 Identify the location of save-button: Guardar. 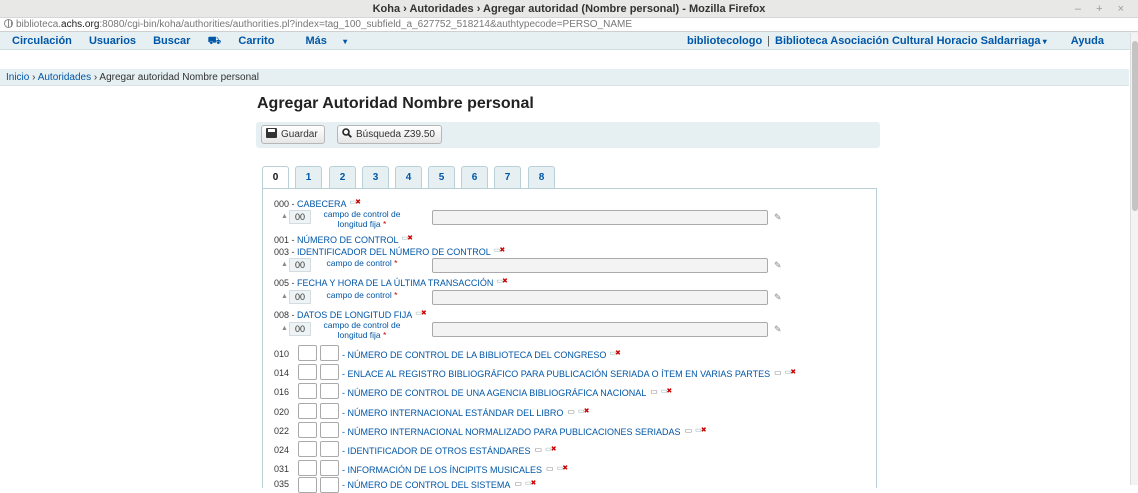
(293, 134).